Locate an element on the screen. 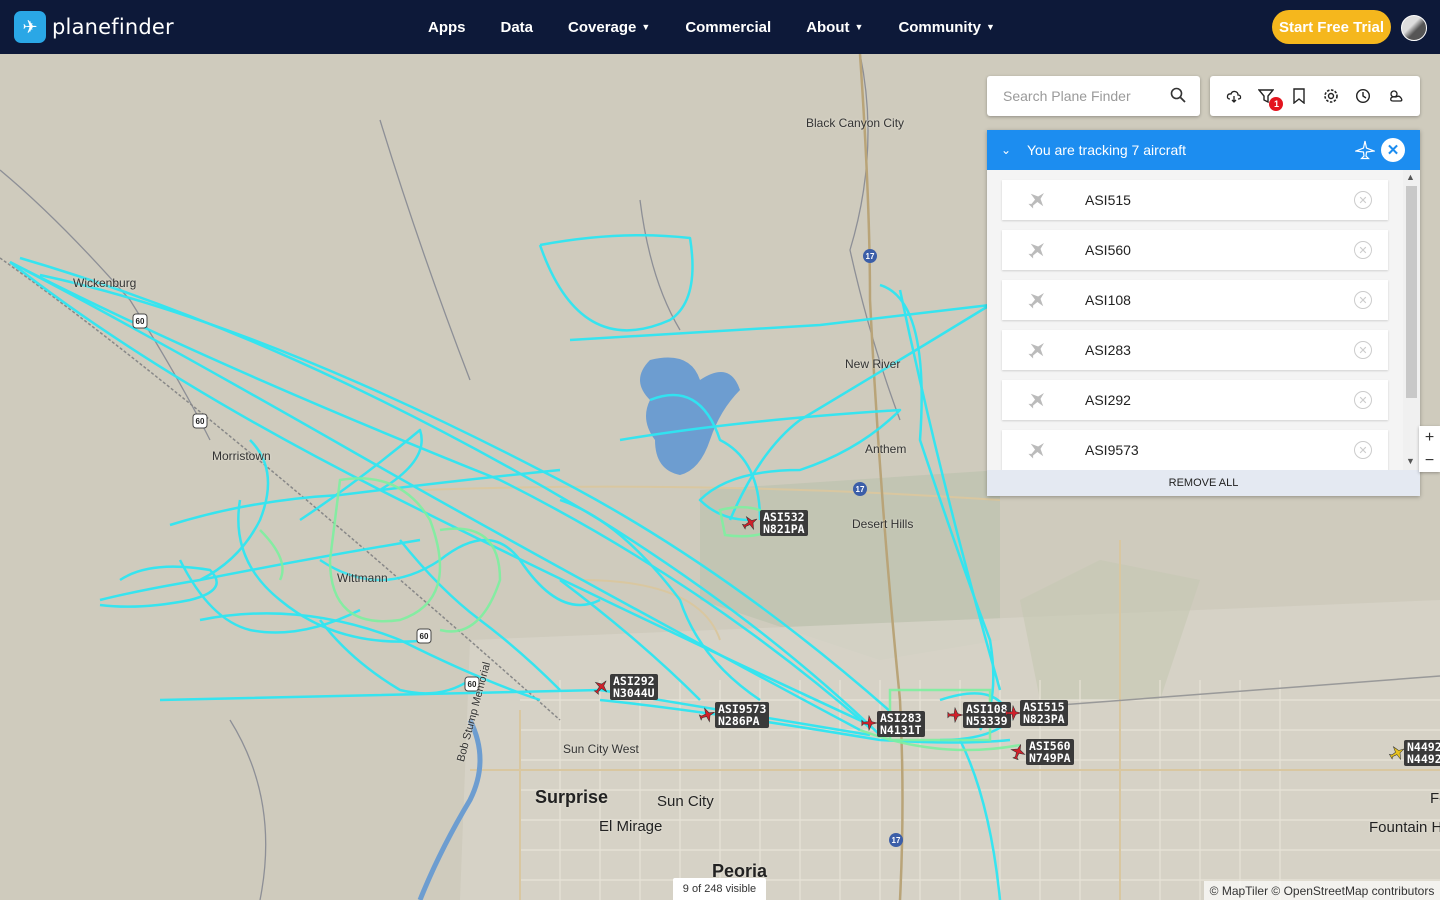  aircraft-callsign: ASI108 is located at coordinates (1108, 300).